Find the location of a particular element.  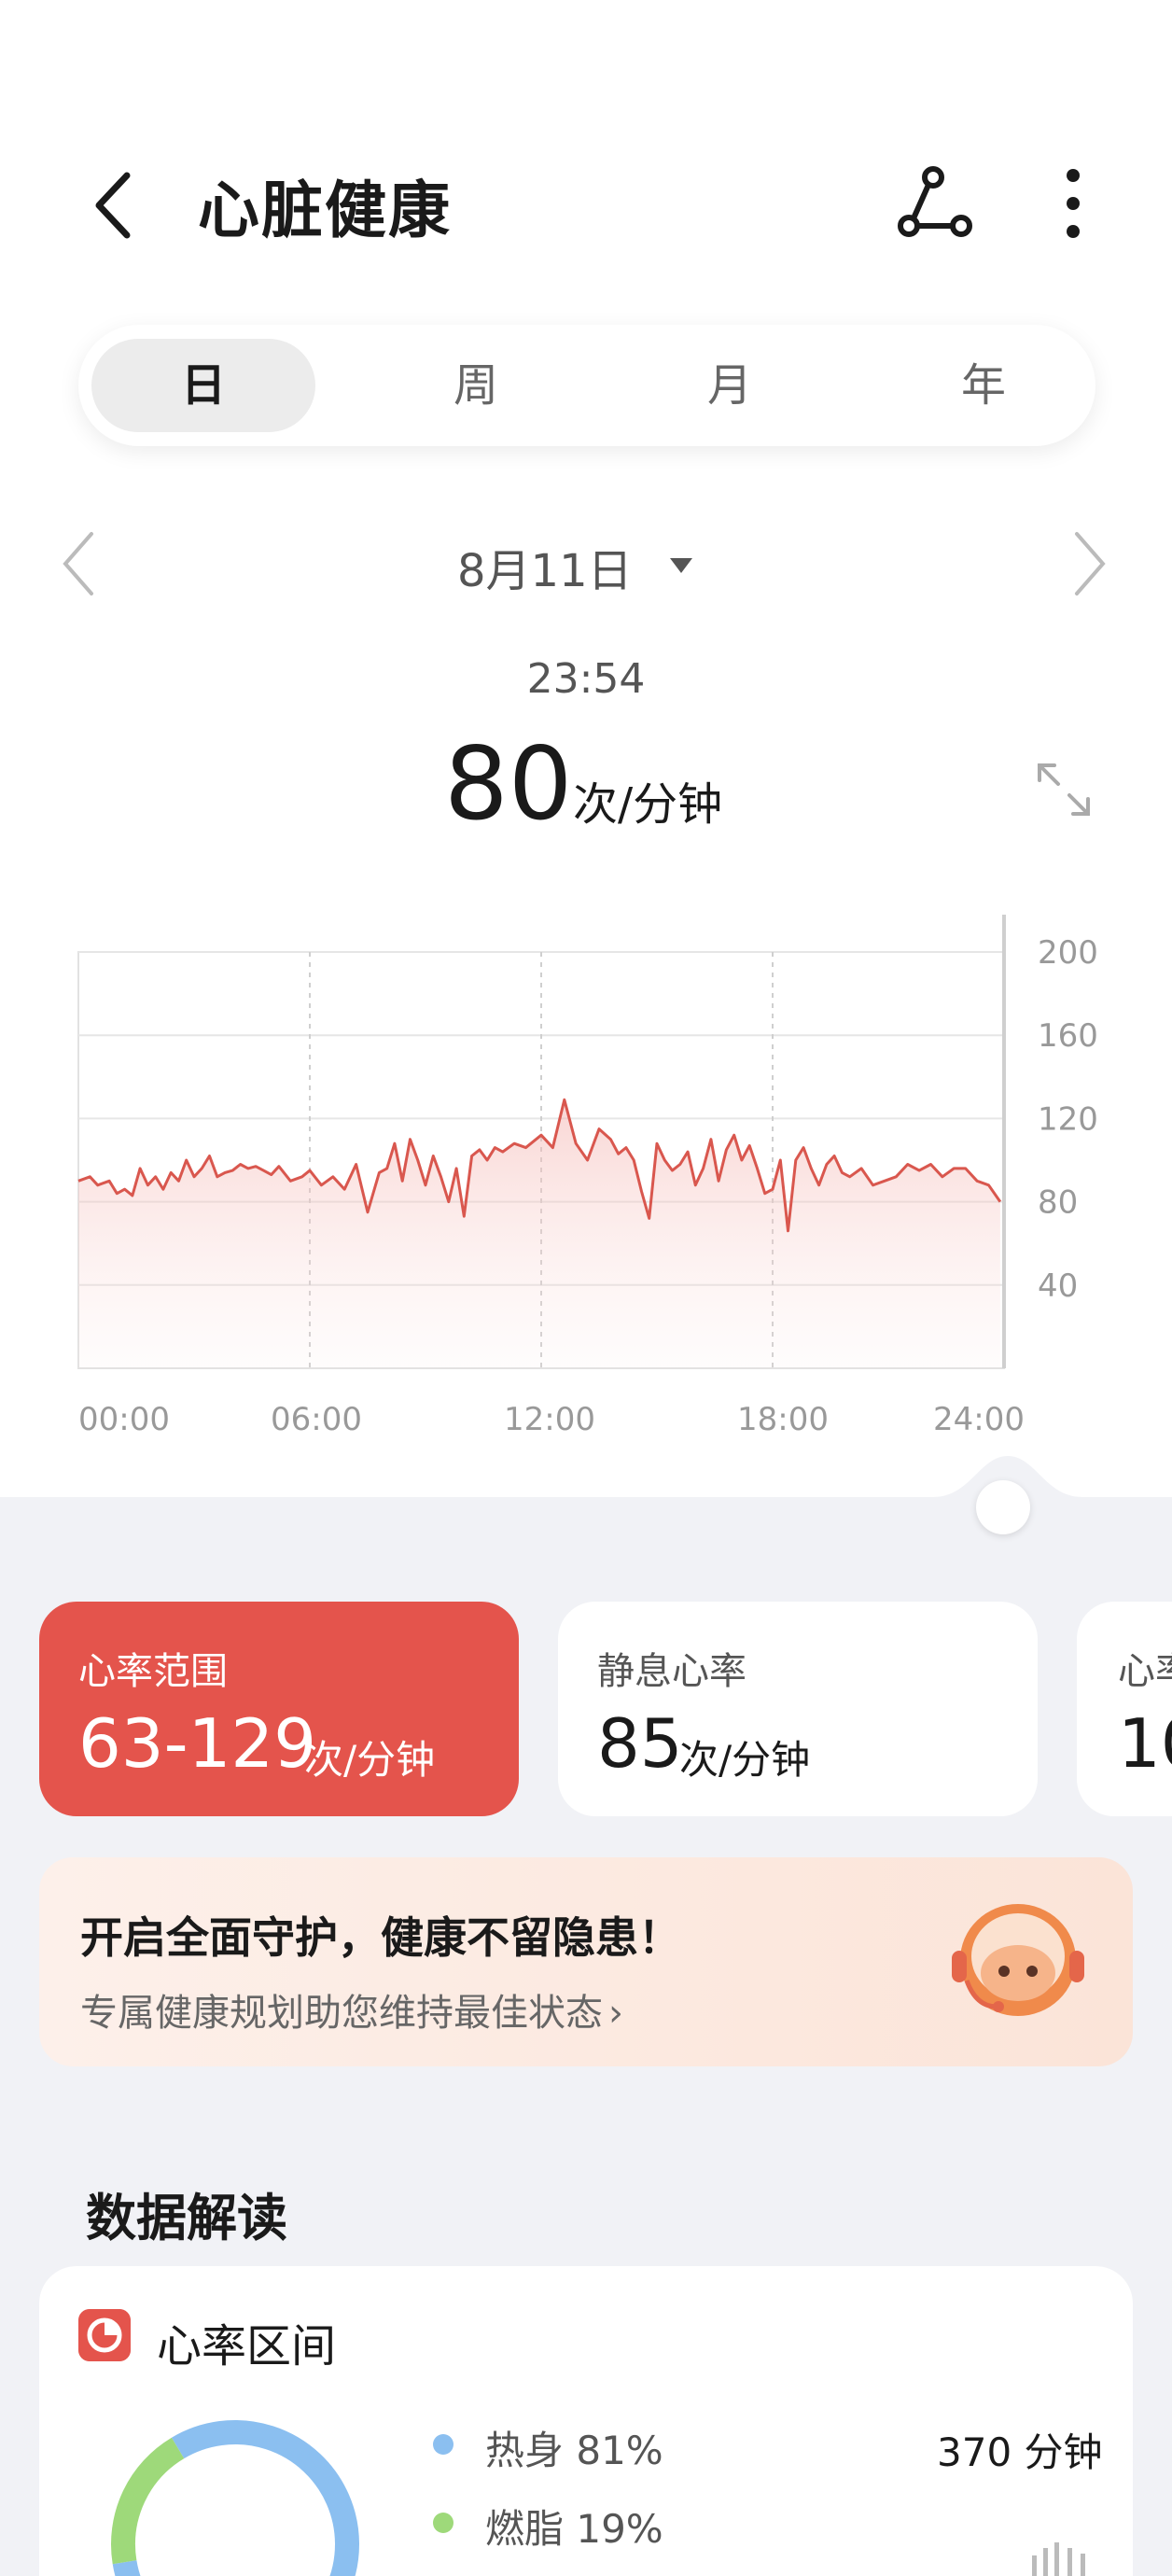

y-tick-label: 120 is located at coordinates (1068, 1119).